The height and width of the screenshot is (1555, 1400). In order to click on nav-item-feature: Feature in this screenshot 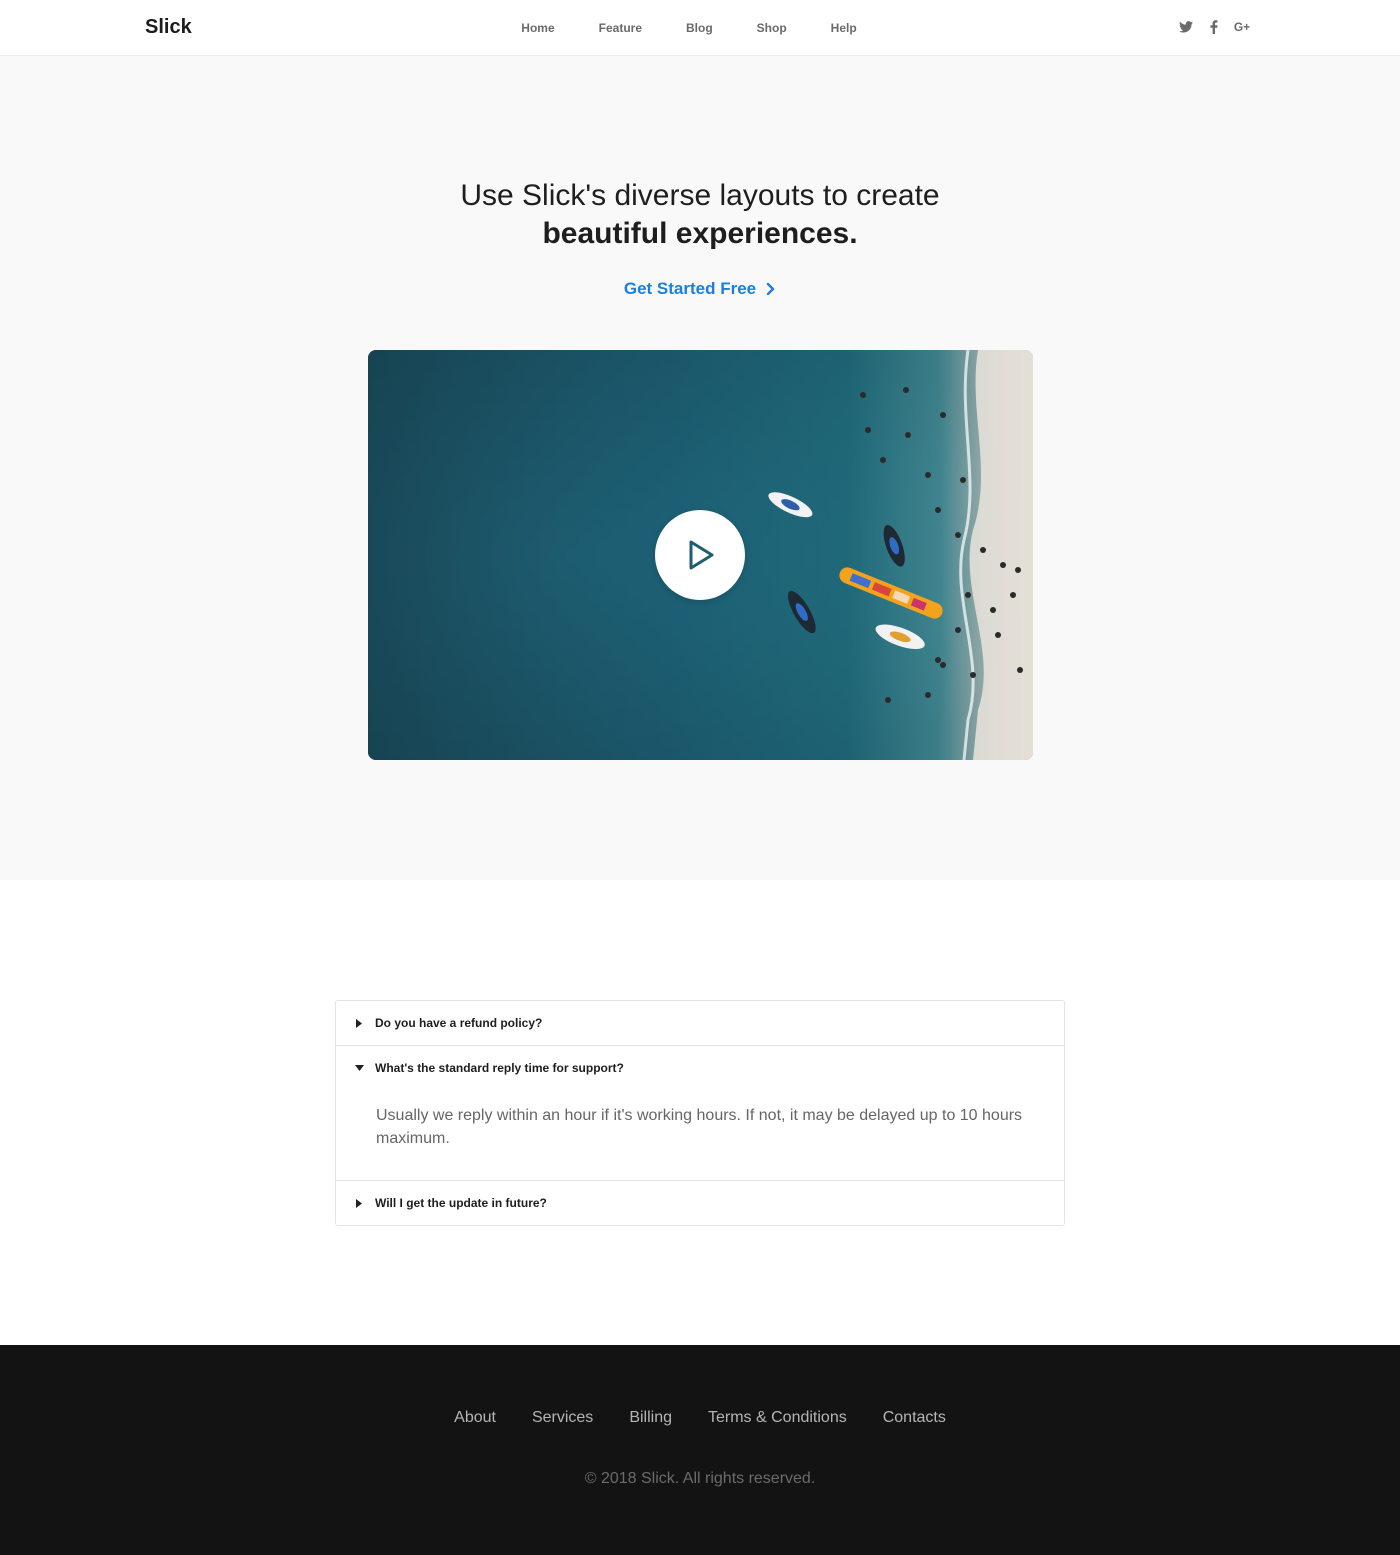, I will do `click(620, 28)`.